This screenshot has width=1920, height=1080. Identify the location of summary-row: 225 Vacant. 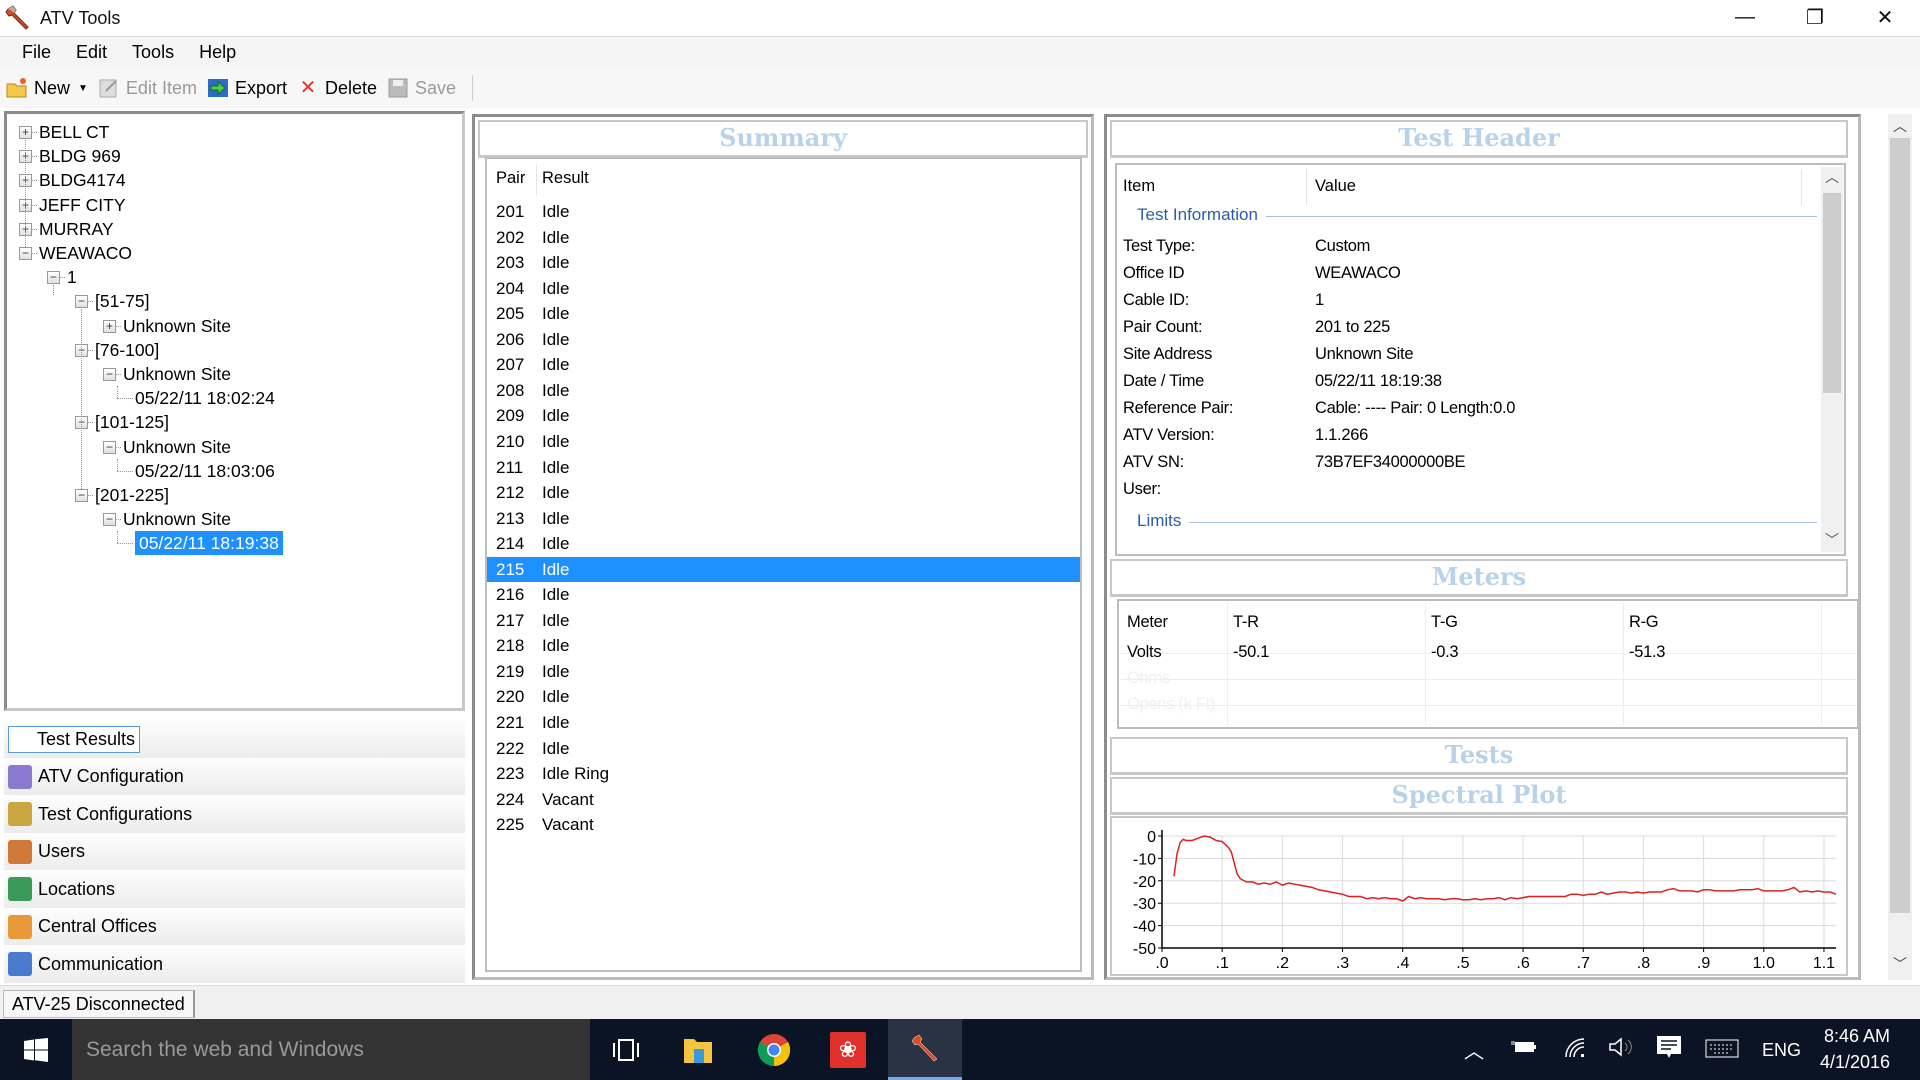
(783, 825).